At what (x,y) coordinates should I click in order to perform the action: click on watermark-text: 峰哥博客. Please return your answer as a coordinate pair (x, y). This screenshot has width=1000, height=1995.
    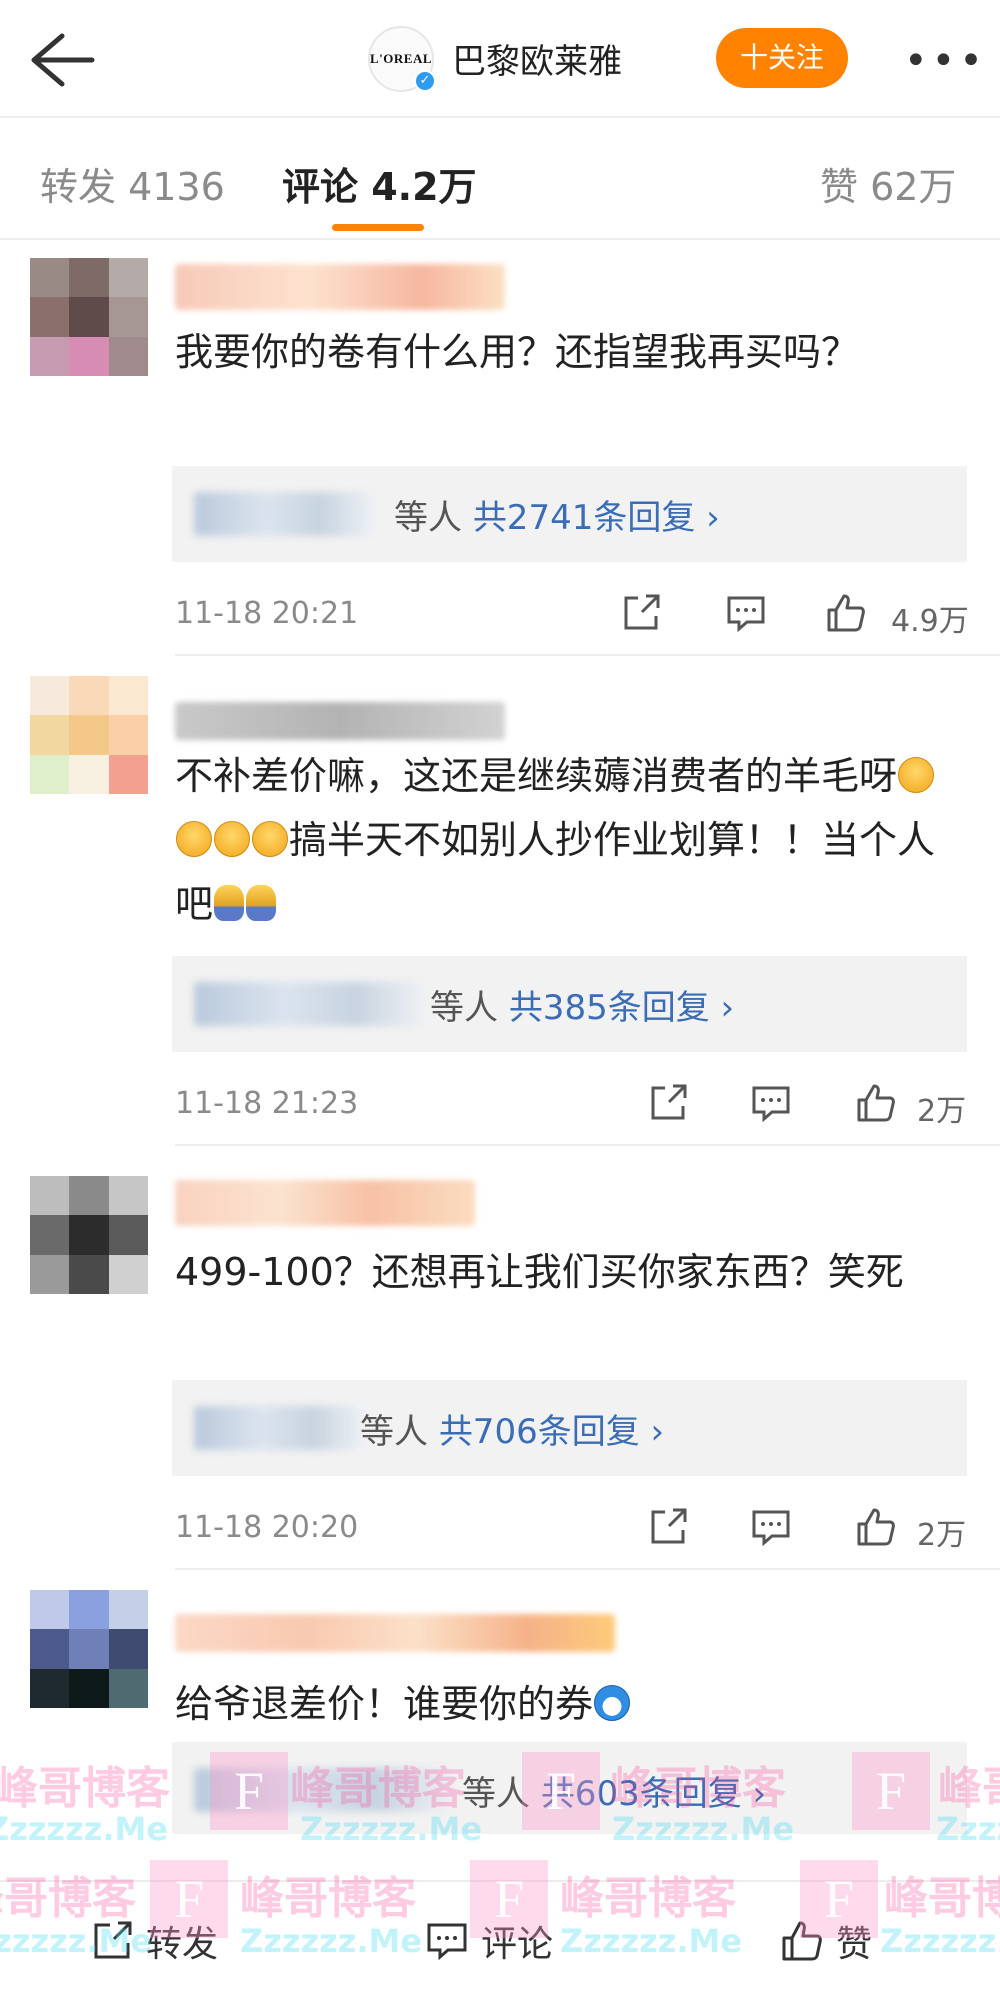
    Looking at the image, I should click on (85, 1788).